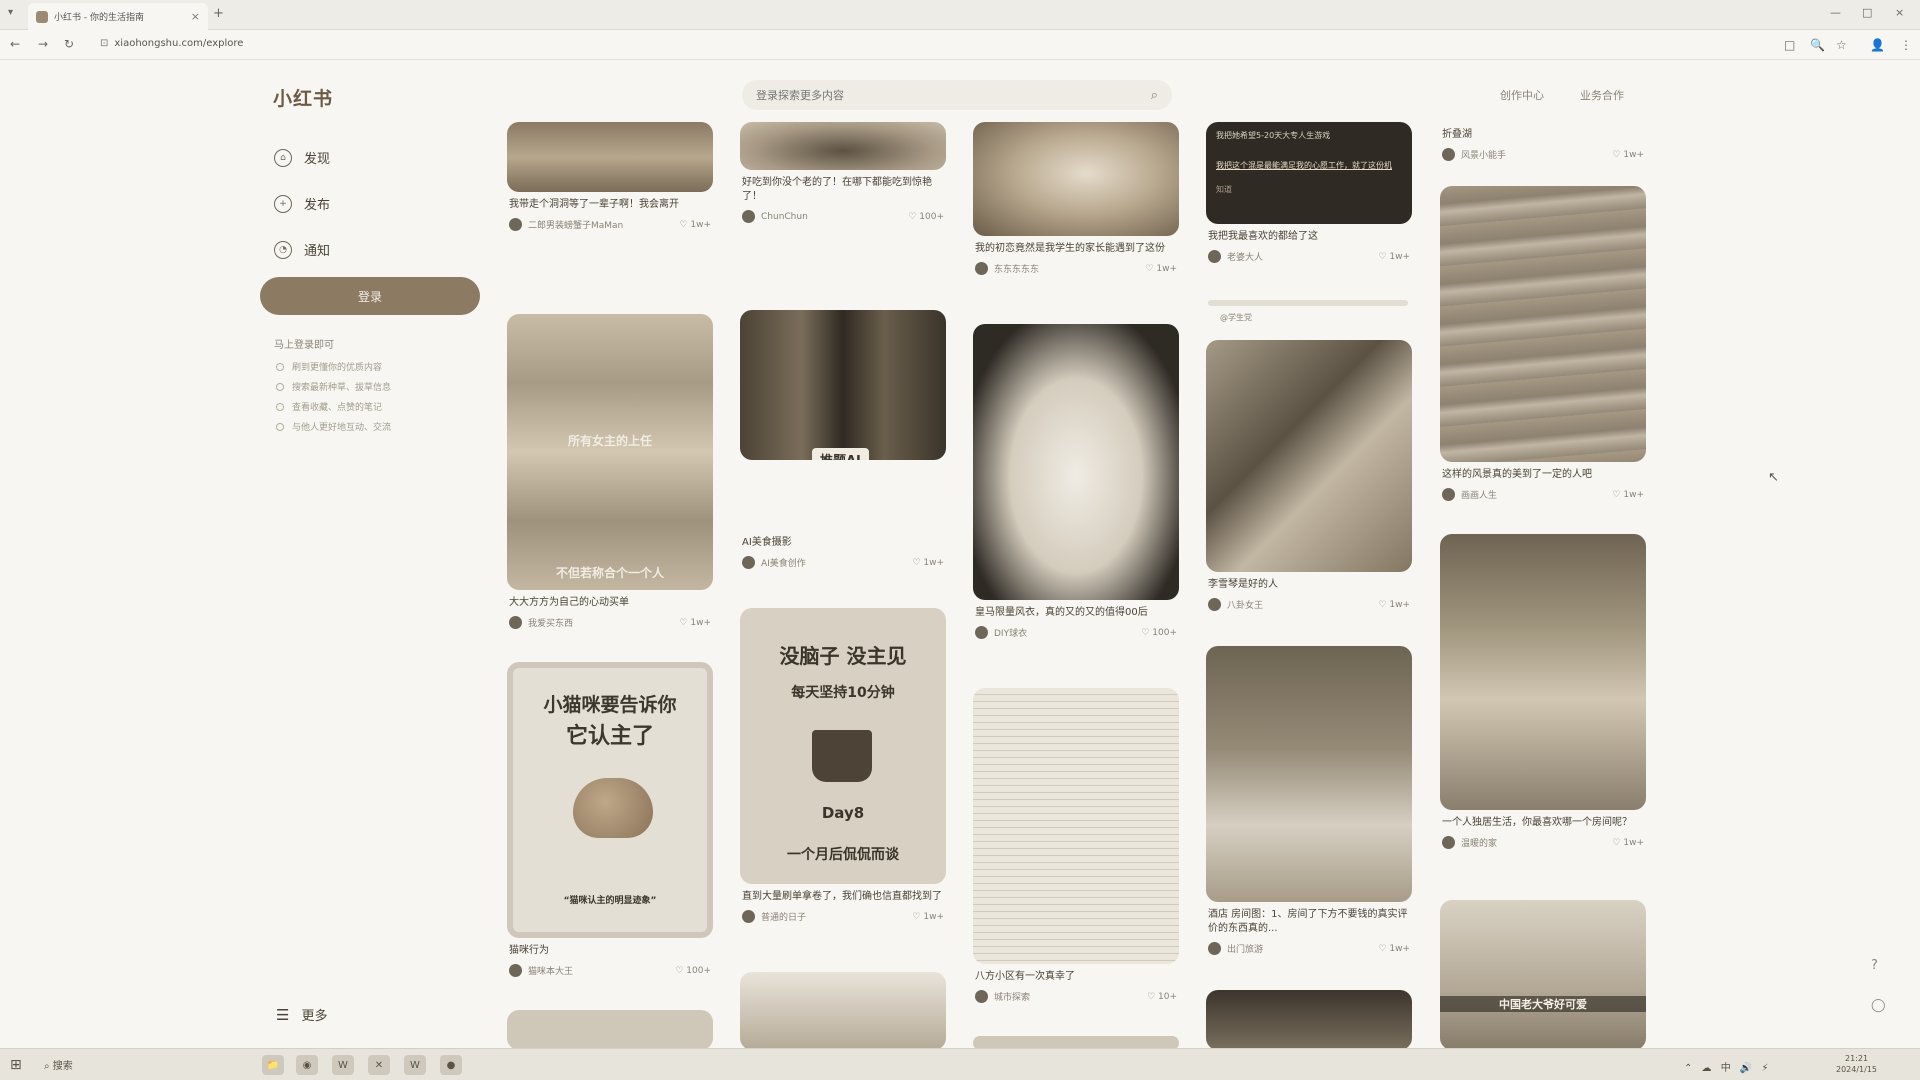 This screenshot has width=1920, height=1080. Describe the element at coordinates (843, 543) in the screenshot. I see `note-title: AI美食摄影` at that location.